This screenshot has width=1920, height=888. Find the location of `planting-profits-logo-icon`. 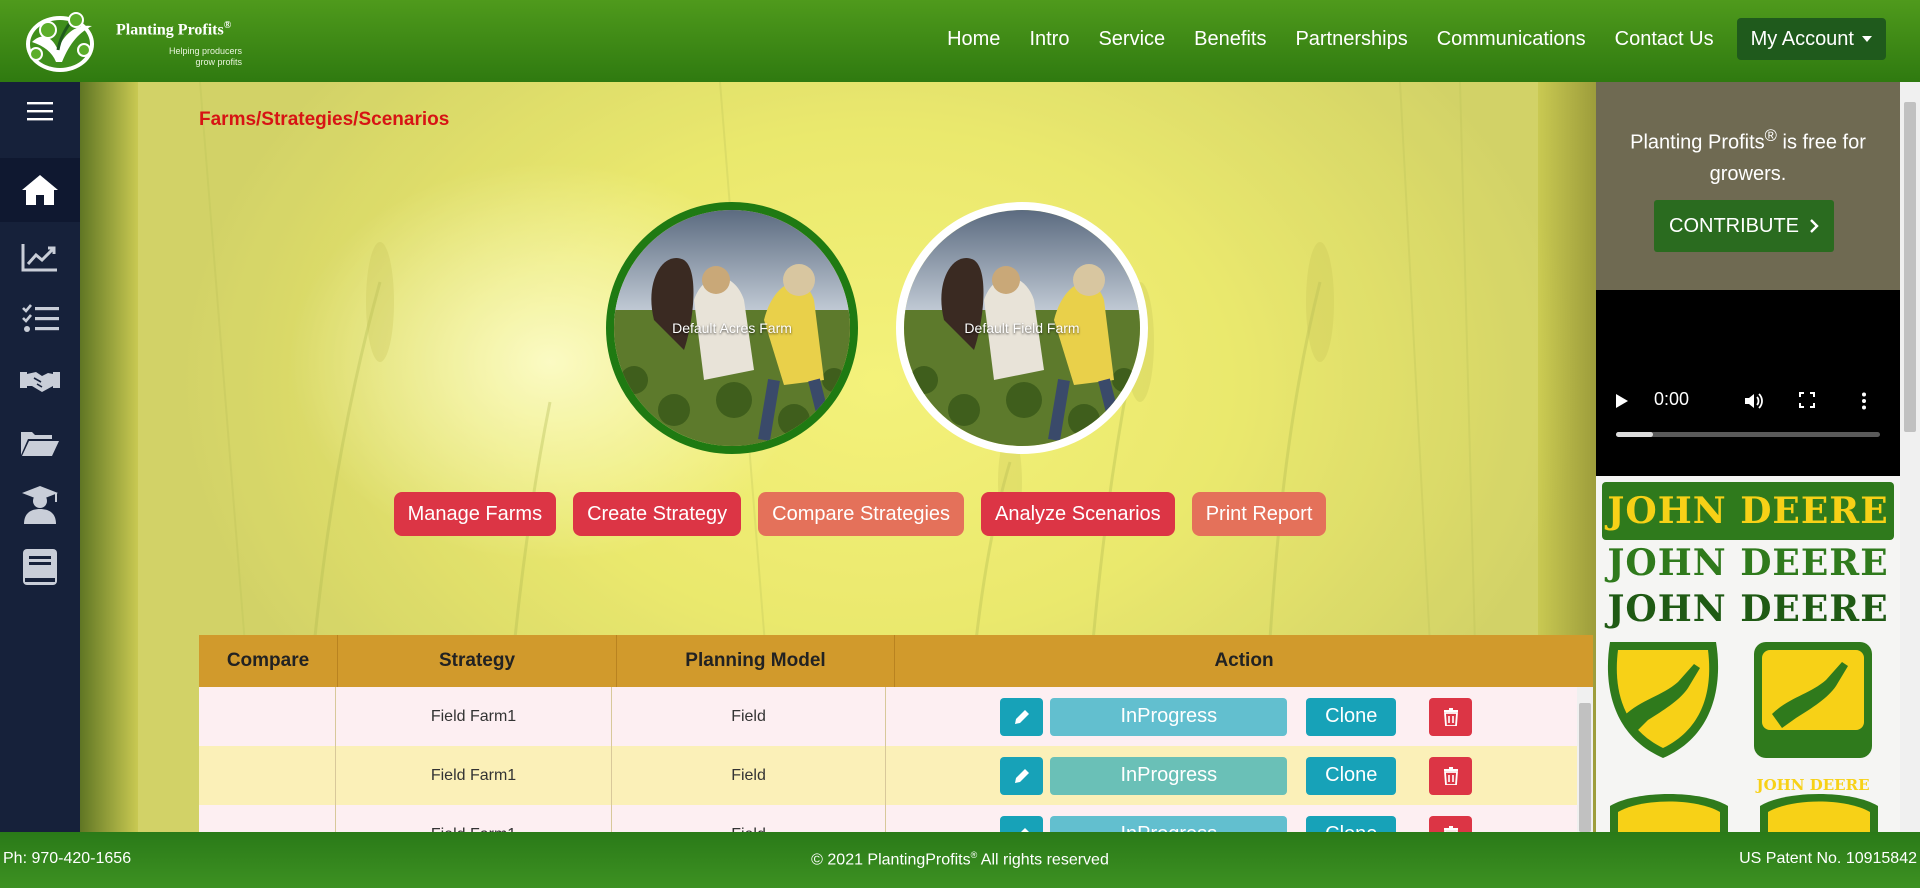

planting-profits-logo-icon is located at coordinates (60, 42).